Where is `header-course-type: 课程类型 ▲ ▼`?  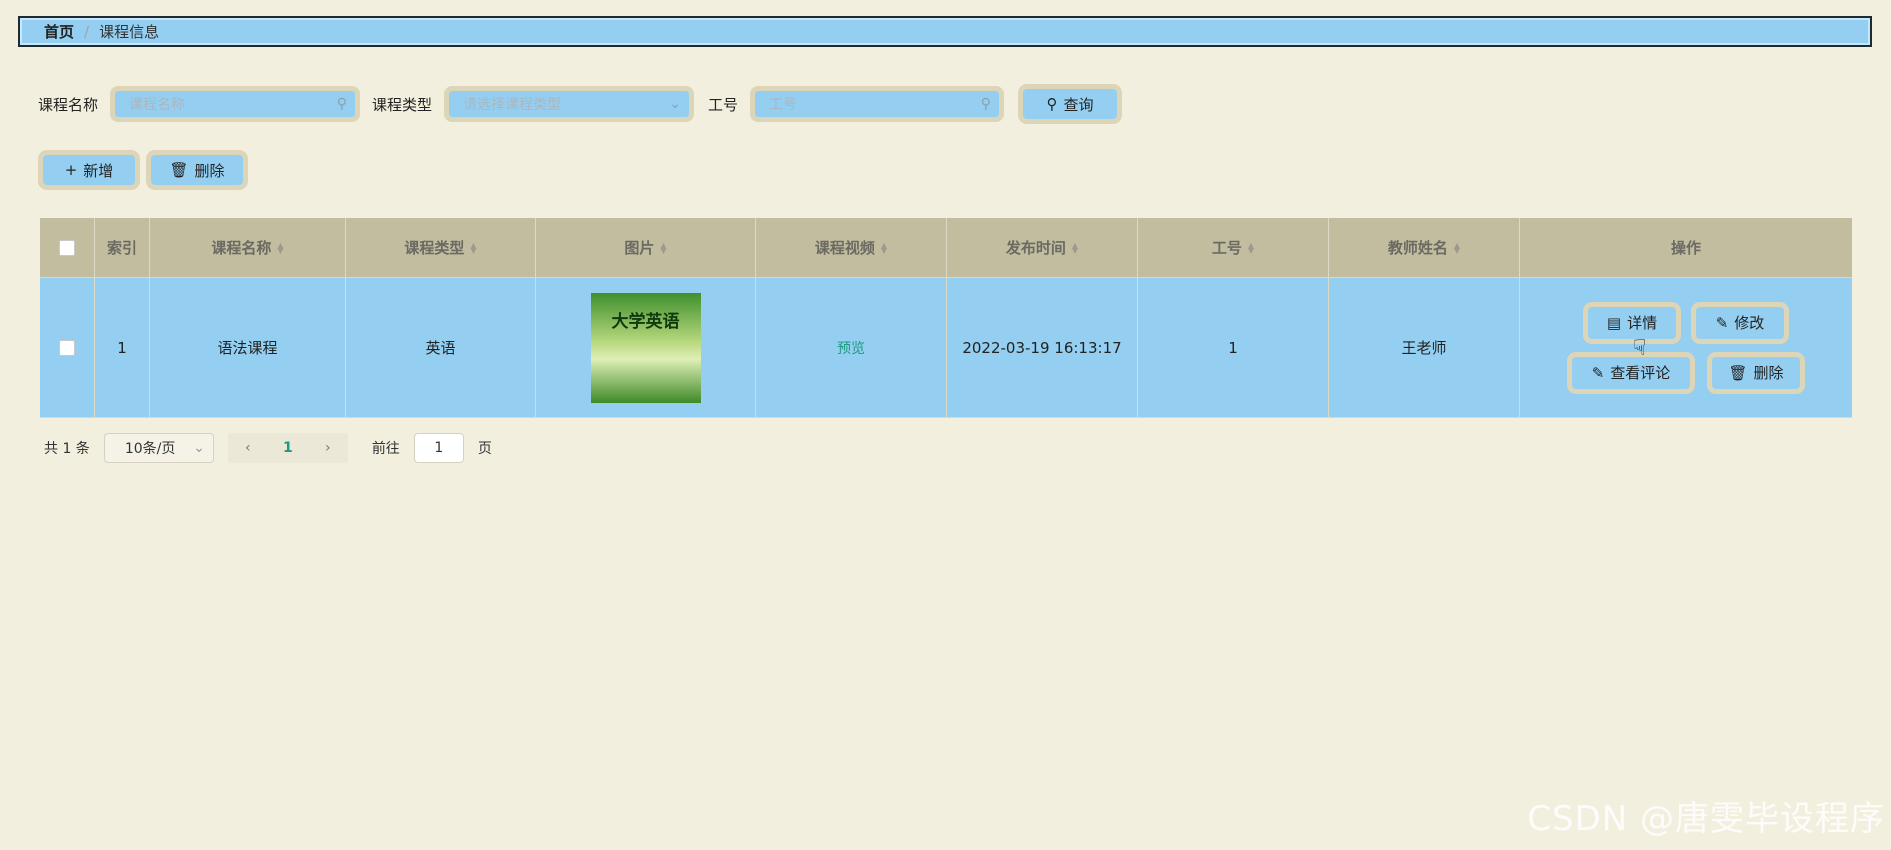 header-course-type: 课程类型 ▲ ▼ is located at coordinates (441, 248).